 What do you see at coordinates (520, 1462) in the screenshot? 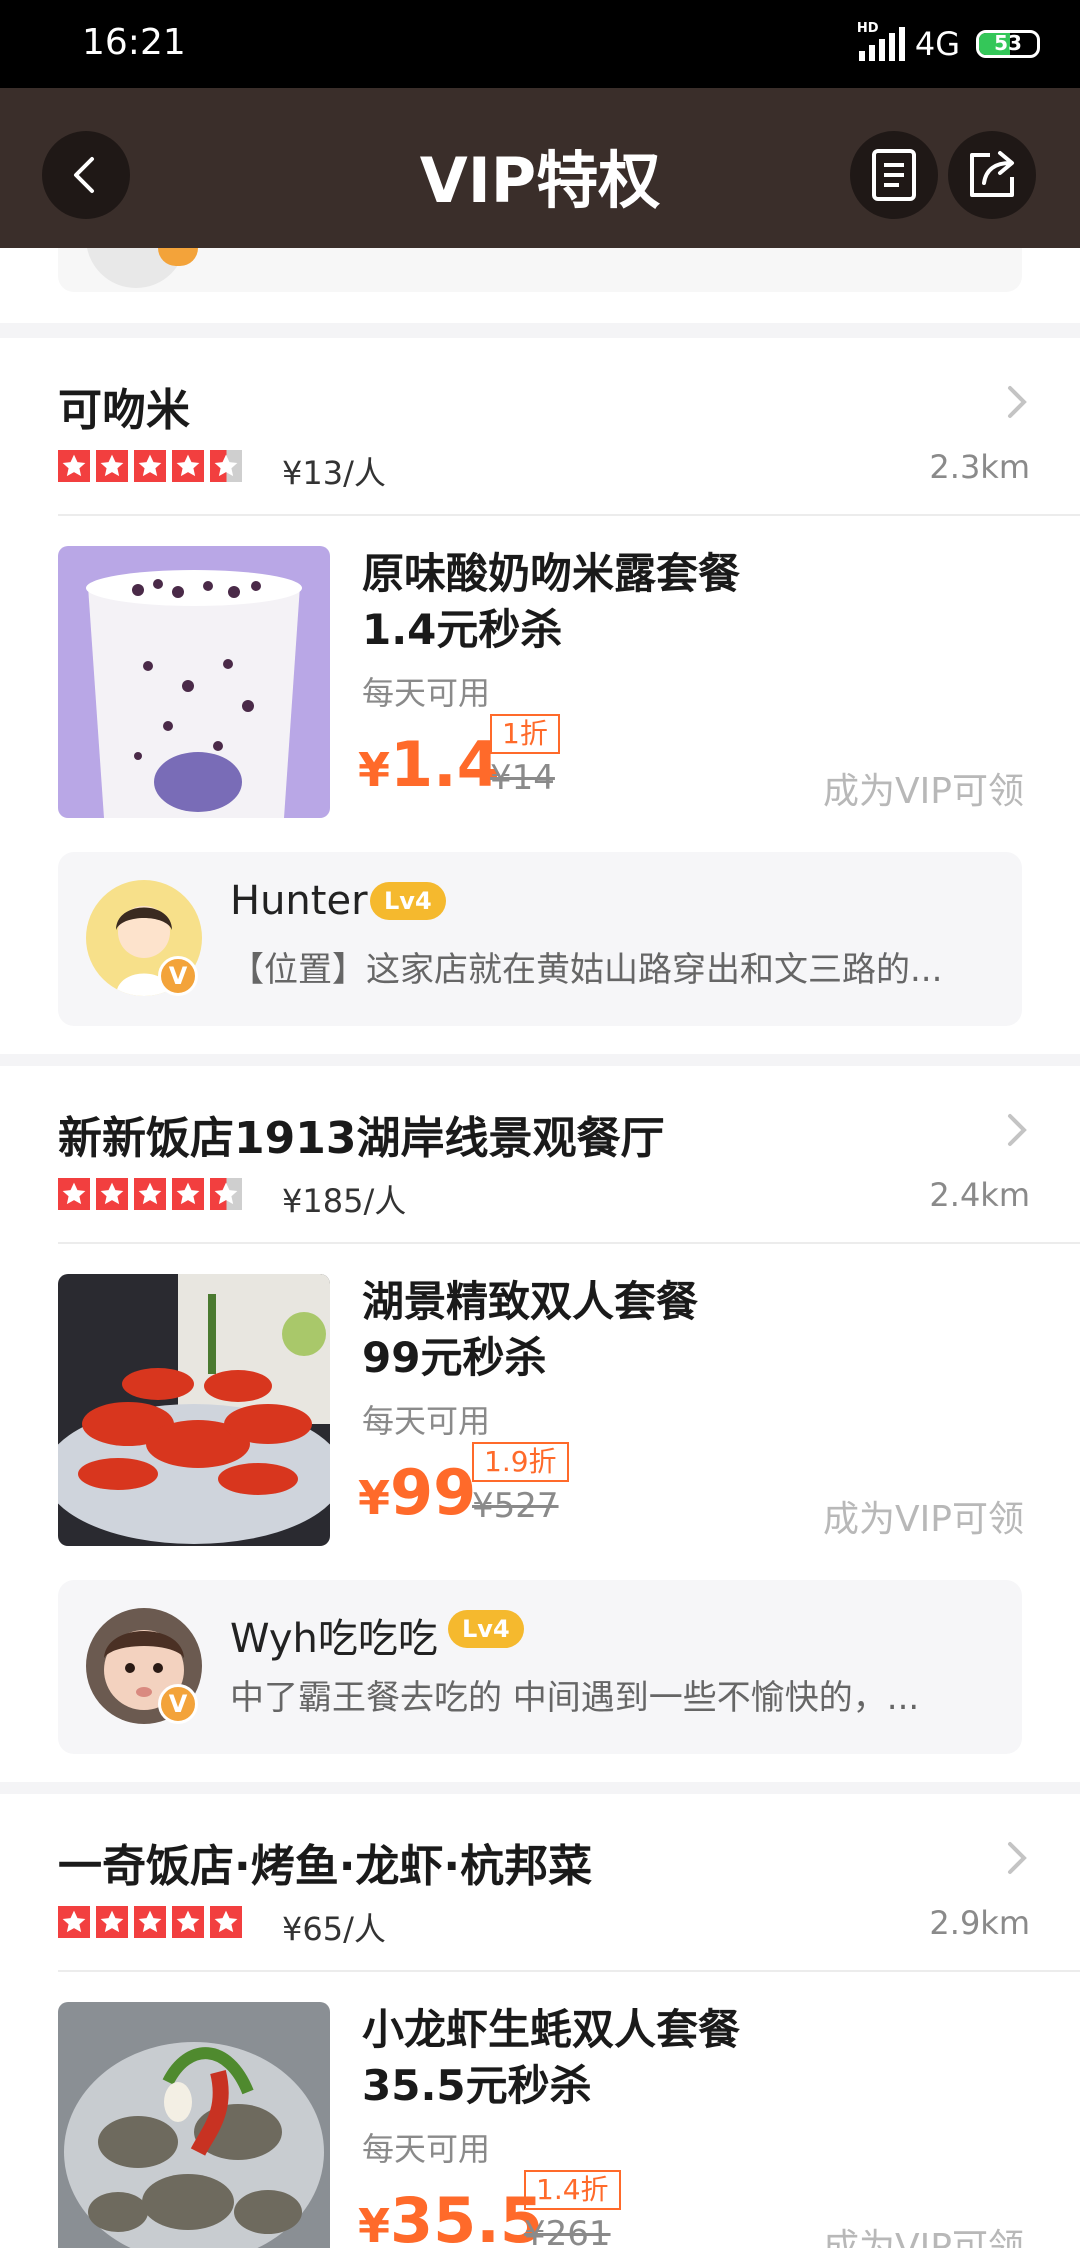
I see `discount-badge: 1.9折` at bounding box center [520, 1462].